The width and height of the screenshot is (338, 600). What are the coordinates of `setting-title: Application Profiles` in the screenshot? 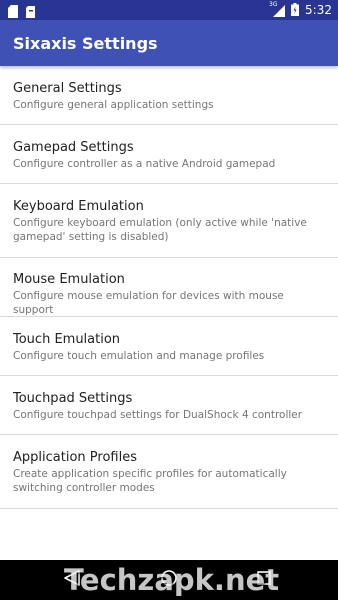 It's located at (75, 457).